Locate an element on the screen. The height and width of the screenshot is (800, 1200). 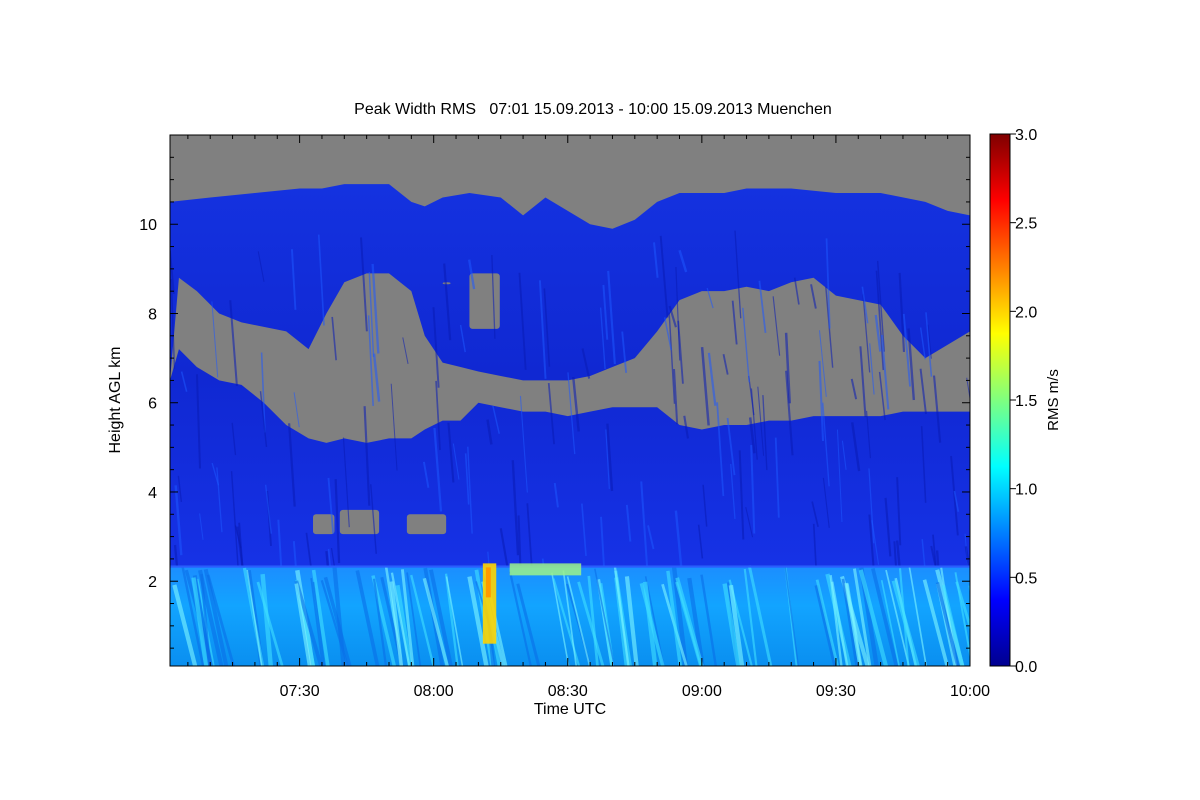
x-tick-label: 07:30 is located at coordinates (300, 691).